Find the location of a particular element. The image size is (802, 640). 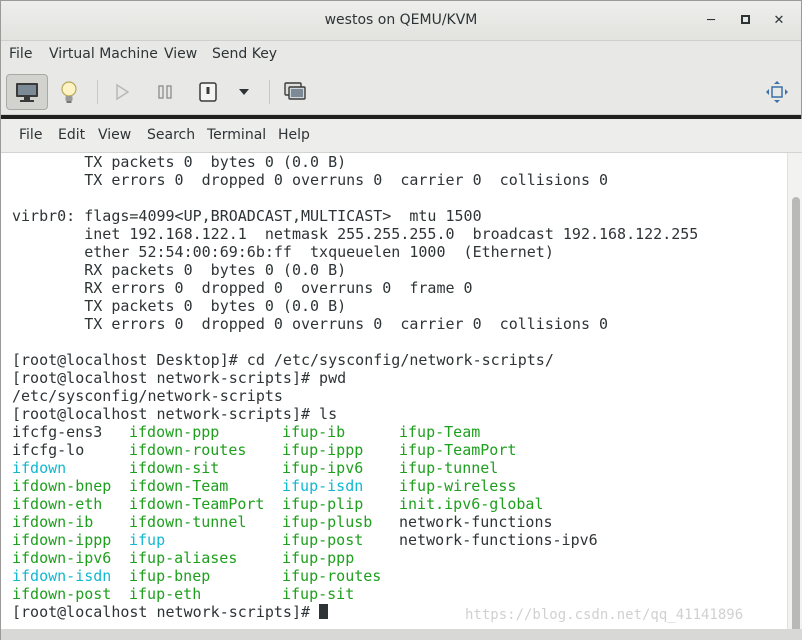

ls-entry: ifup-sit is located at coordinates (318, 594).